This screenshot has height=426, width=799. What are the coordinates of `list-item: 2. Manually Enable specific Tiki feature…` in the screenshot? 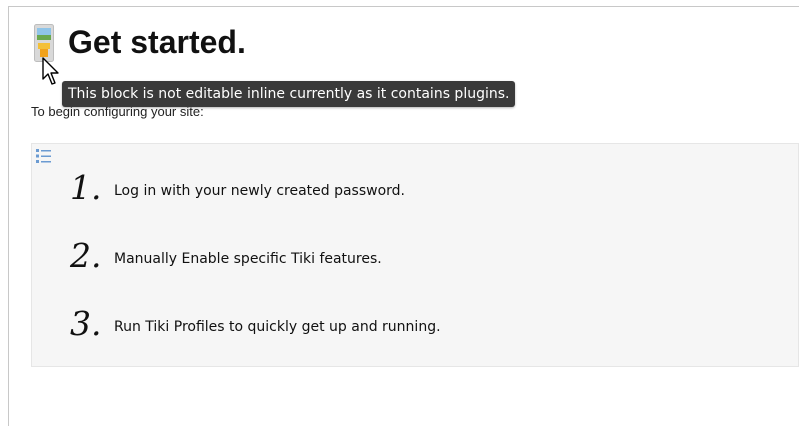 It's located at (226, 256).